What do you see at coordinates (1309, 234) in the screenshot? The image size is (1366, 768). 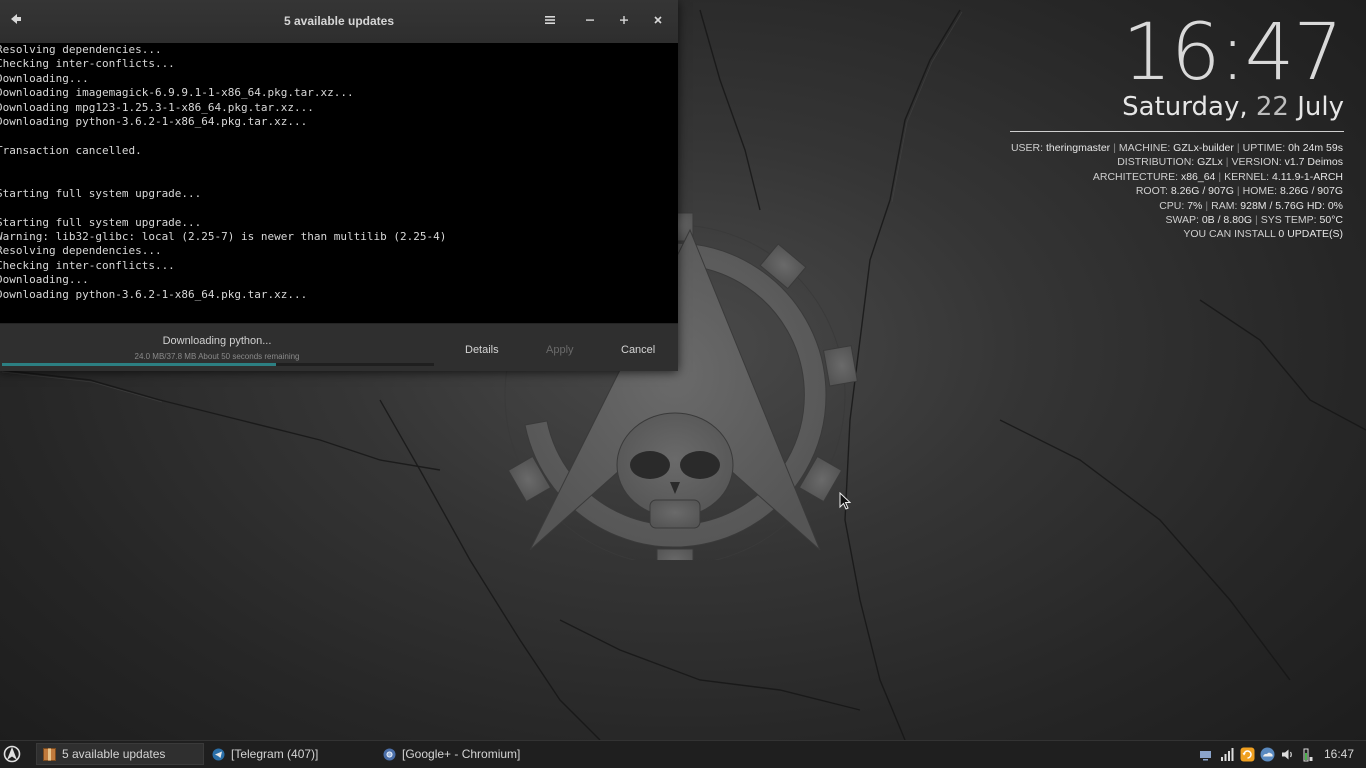 I see `conky-value: 0 UPDATE(S)` at bounding box center [1309, 234].